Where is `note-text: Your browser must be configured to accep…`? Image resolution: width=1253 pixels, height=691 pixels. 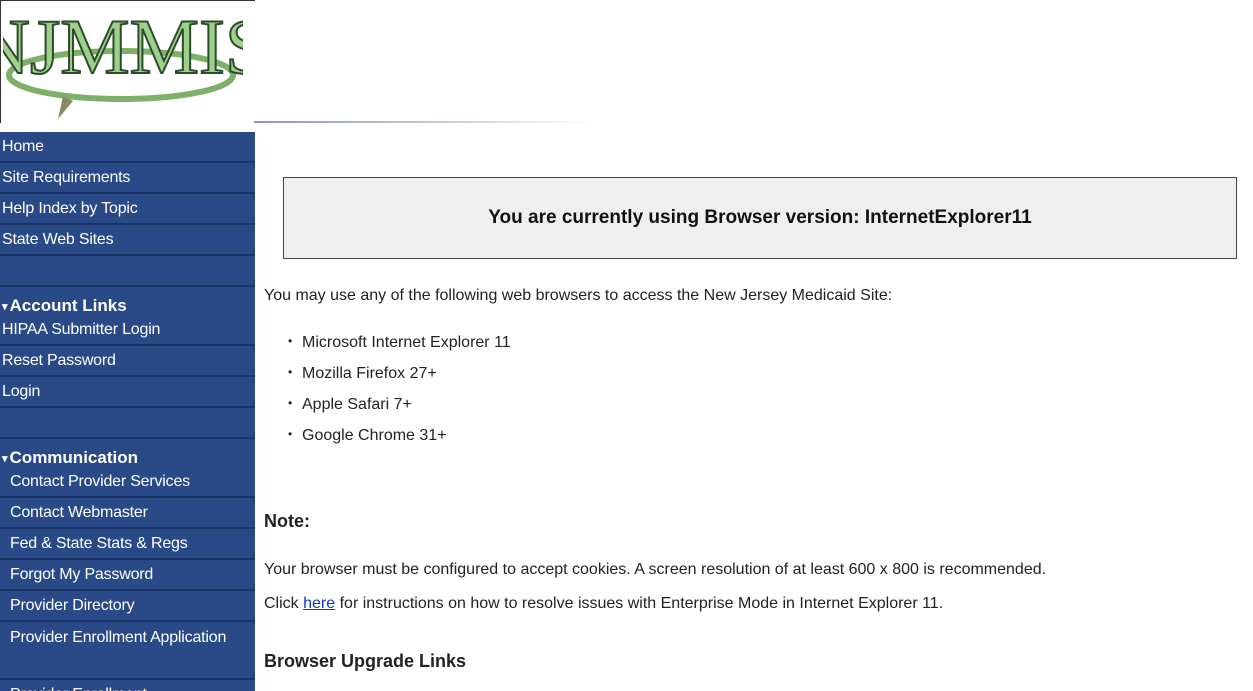
note-text: Your browser must be configured to accep… is located at coordinates (655, 569).